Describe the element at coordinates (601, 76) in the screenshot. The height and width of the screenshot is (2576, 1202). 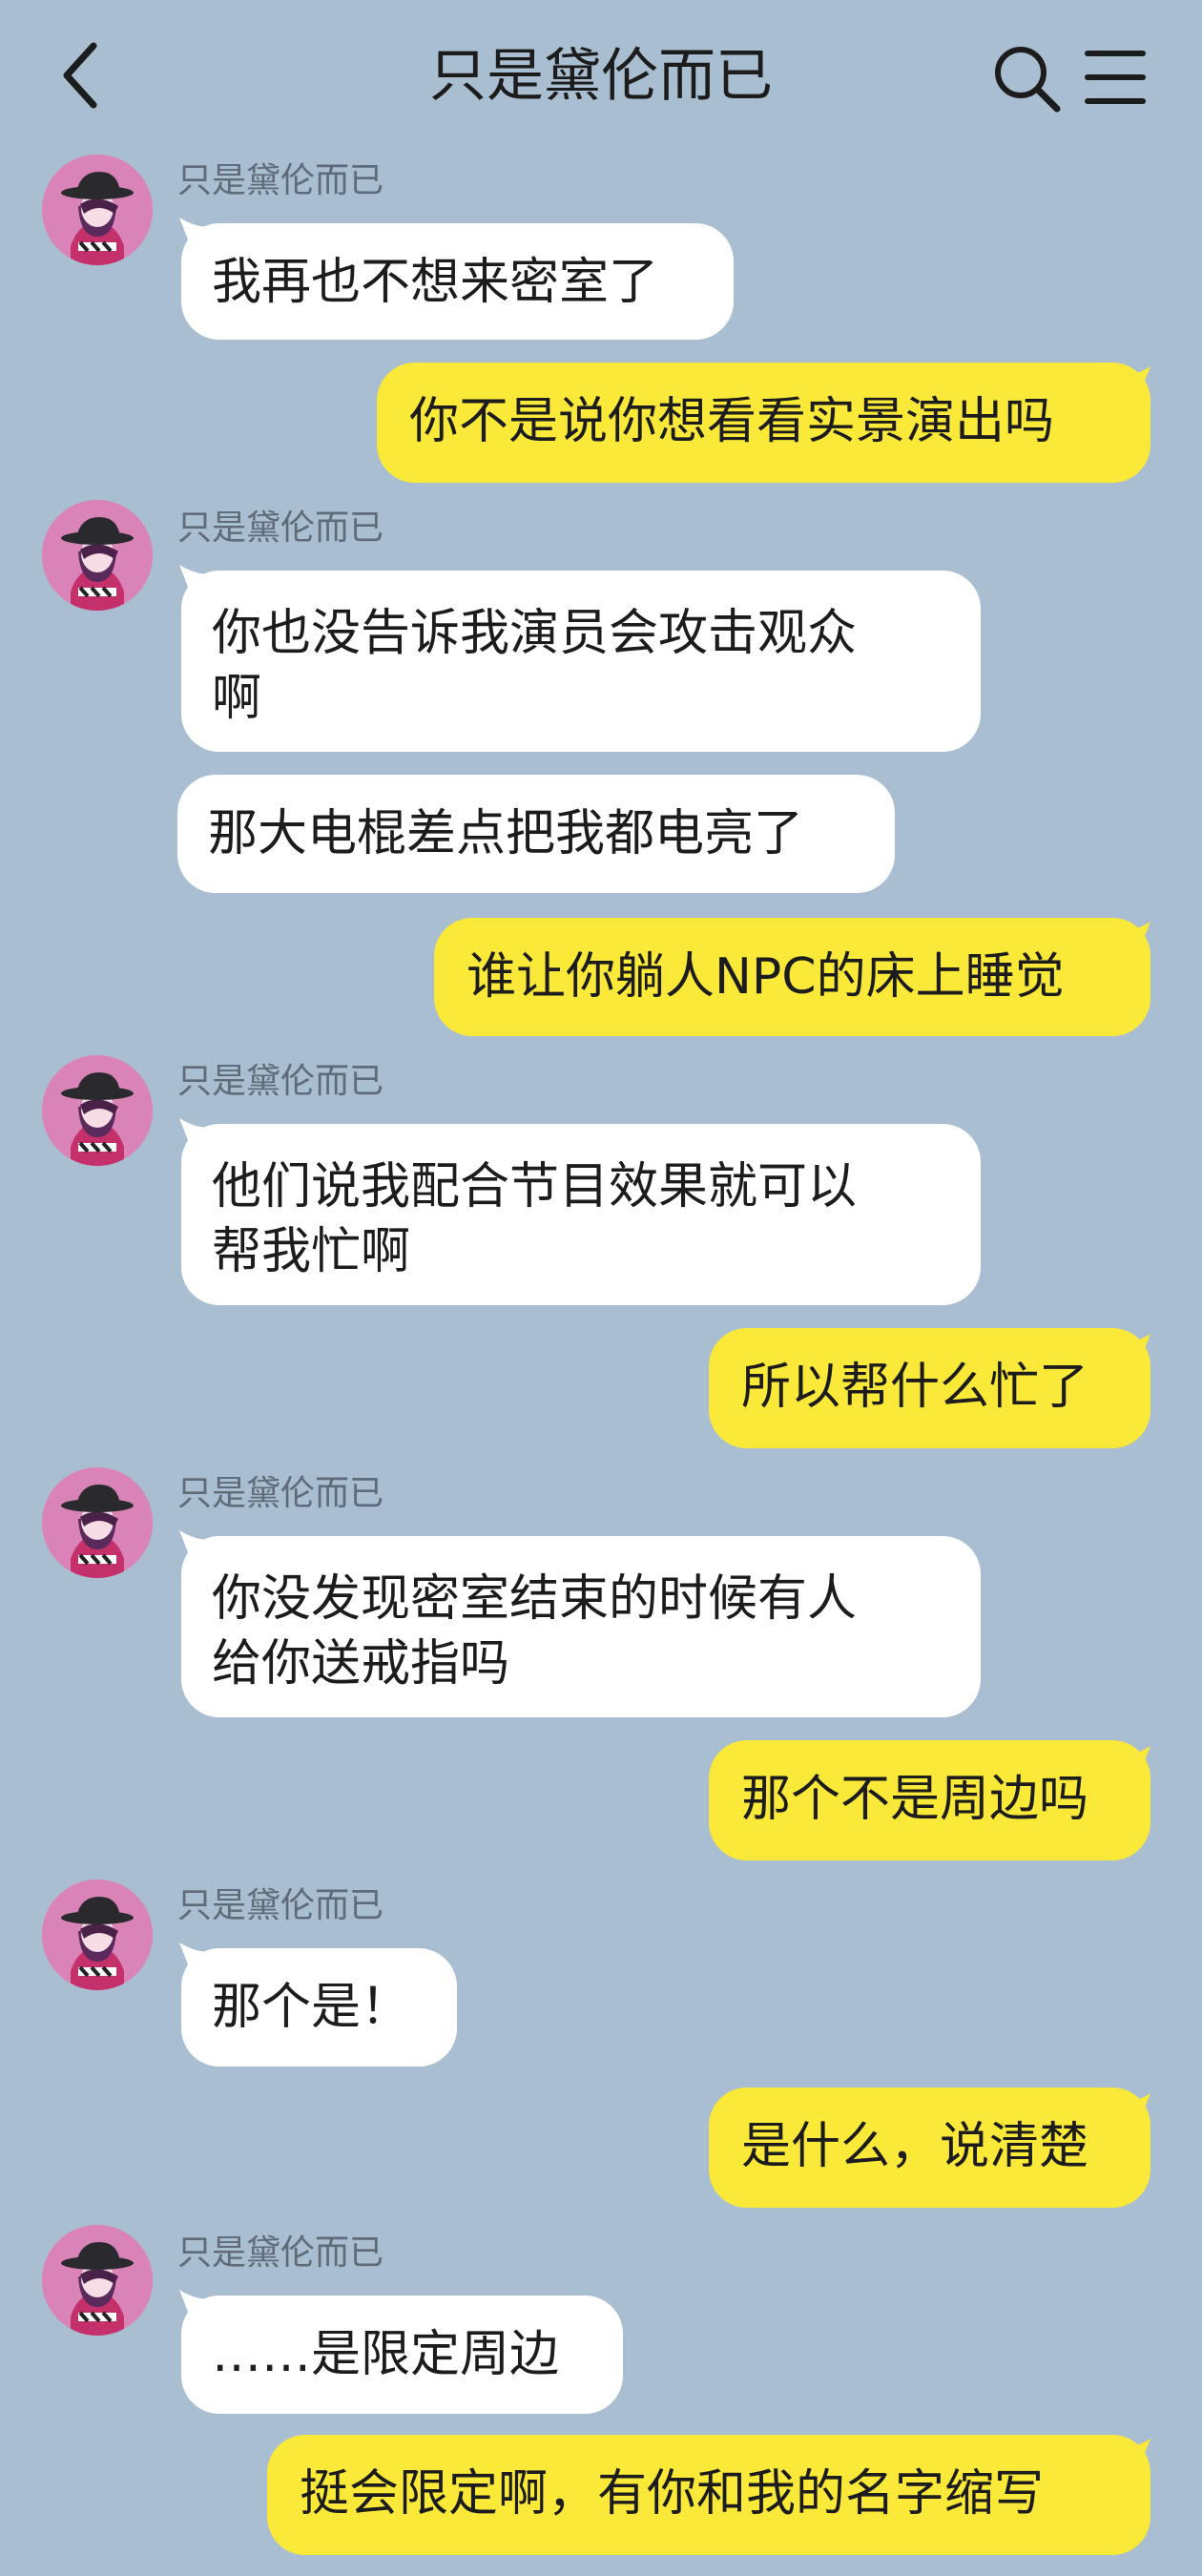
I see `top-bar: 只是黛伦而已` at that location.